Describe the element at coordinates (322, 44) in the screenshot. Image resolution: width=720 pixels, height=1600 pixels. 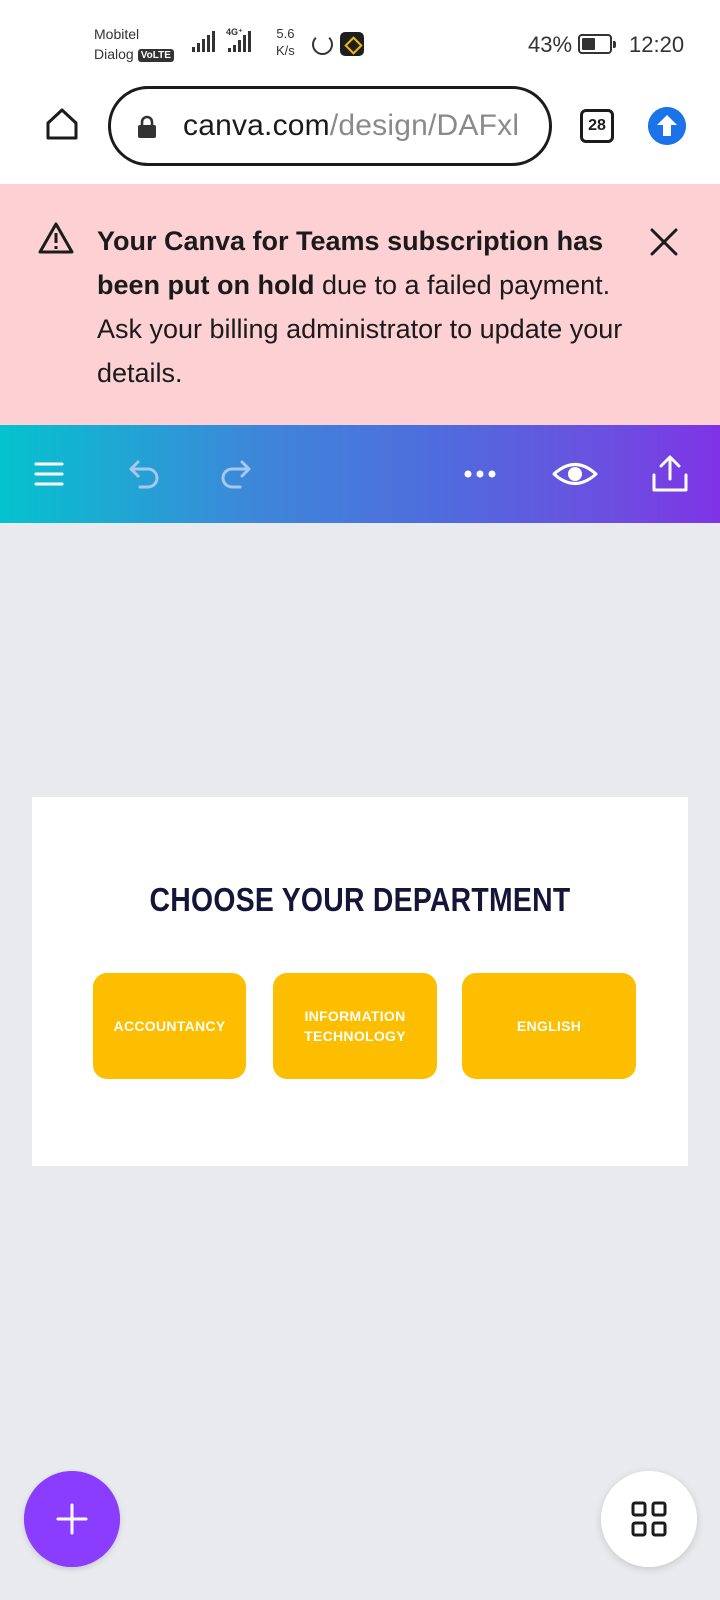
I see `sync-icon` at that location.